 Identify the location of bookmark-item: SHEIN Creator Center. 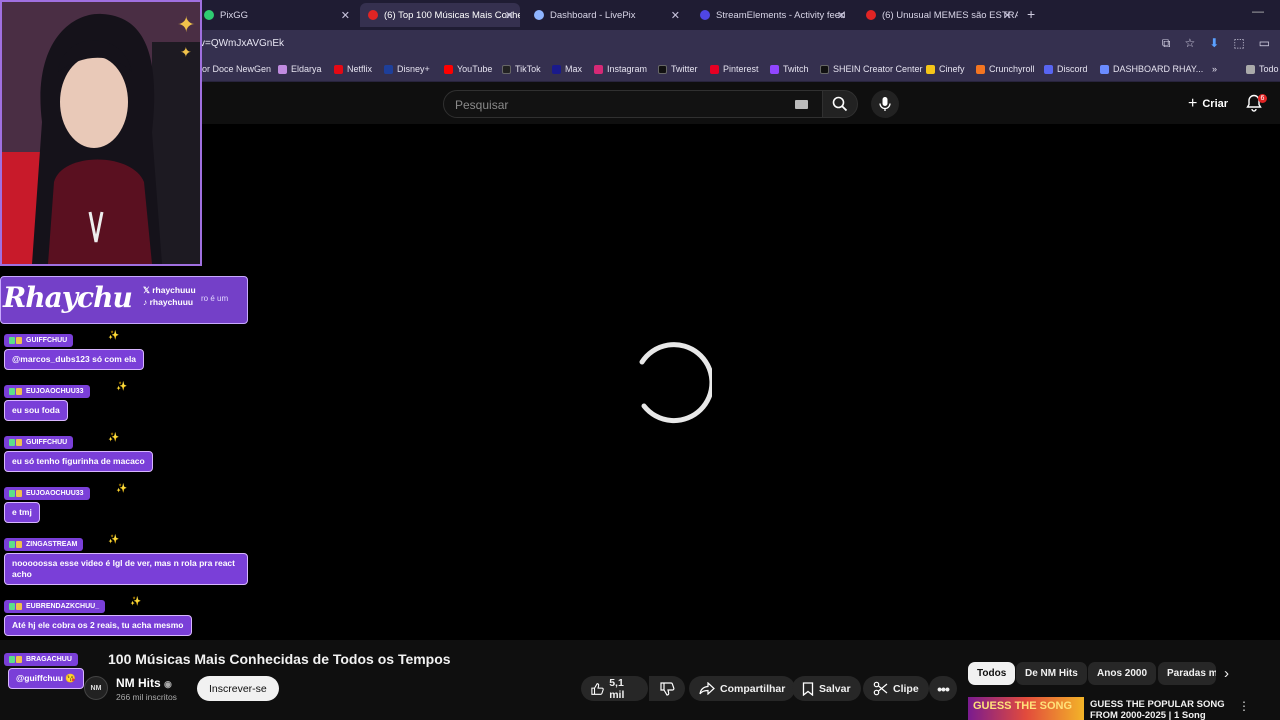
(871, 69).